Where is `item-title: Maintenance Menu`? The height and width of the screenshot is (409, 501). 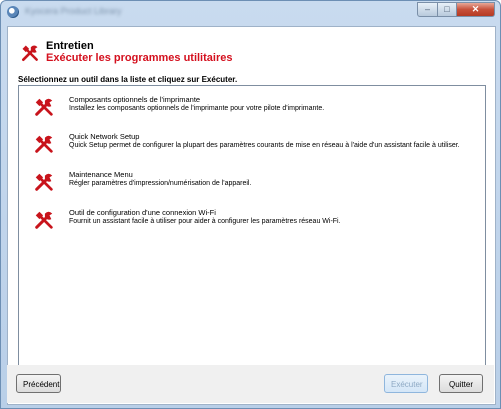 item-title: Maintenance Menu is located at coordinates (101, 174).